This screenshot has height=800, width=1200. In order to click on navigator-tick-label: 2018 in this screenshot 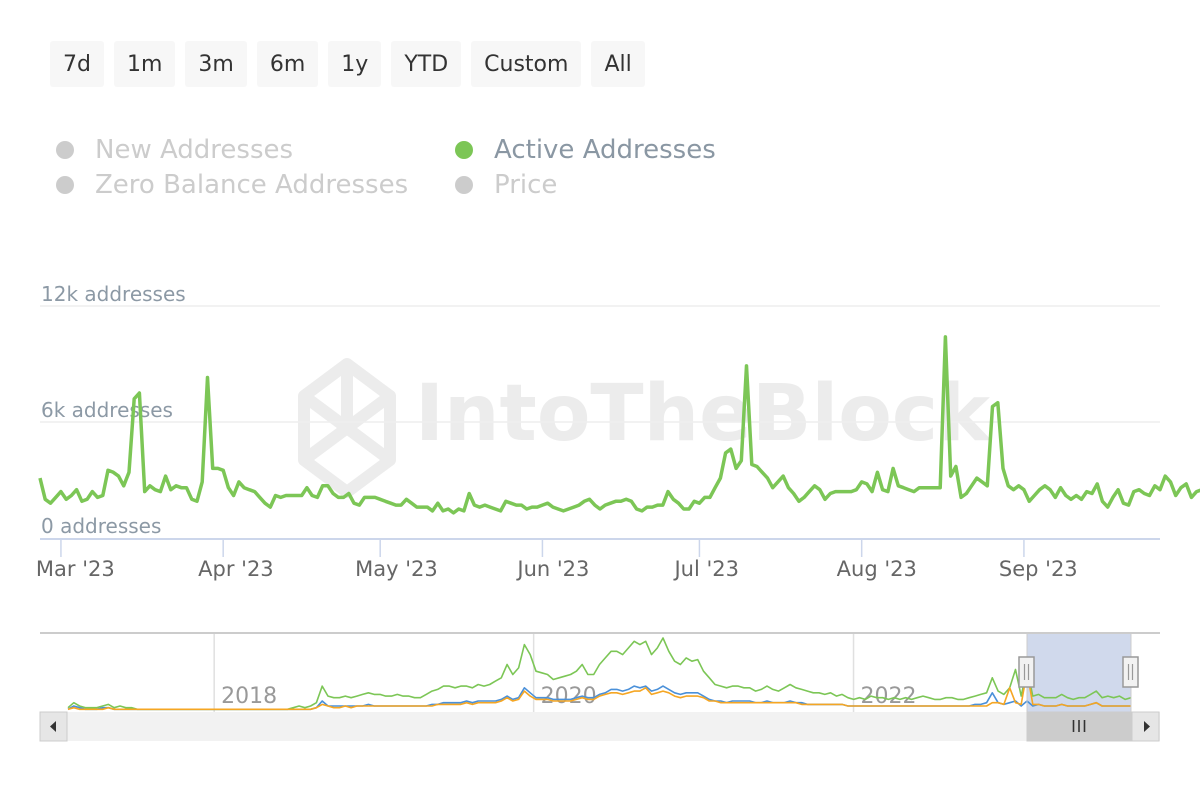, I will do `click(249, 696)`.